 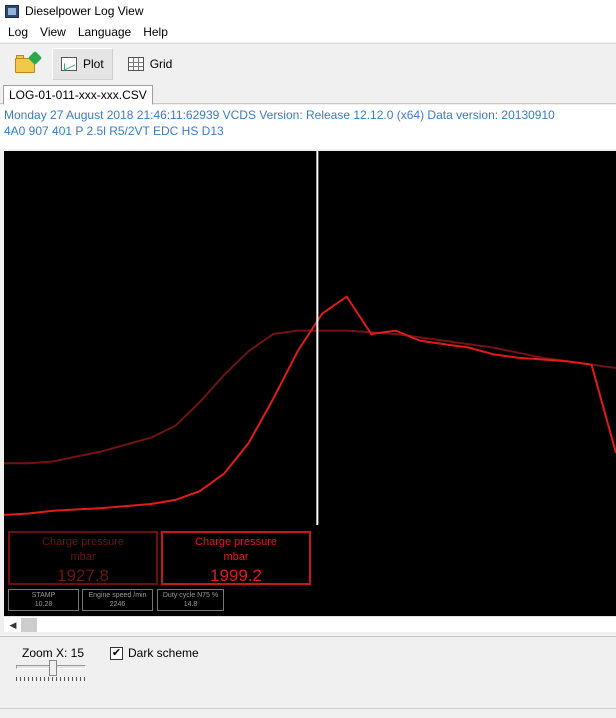 I want to click on zoom-label: Zoom X: 15, so click(x=53, y=653).